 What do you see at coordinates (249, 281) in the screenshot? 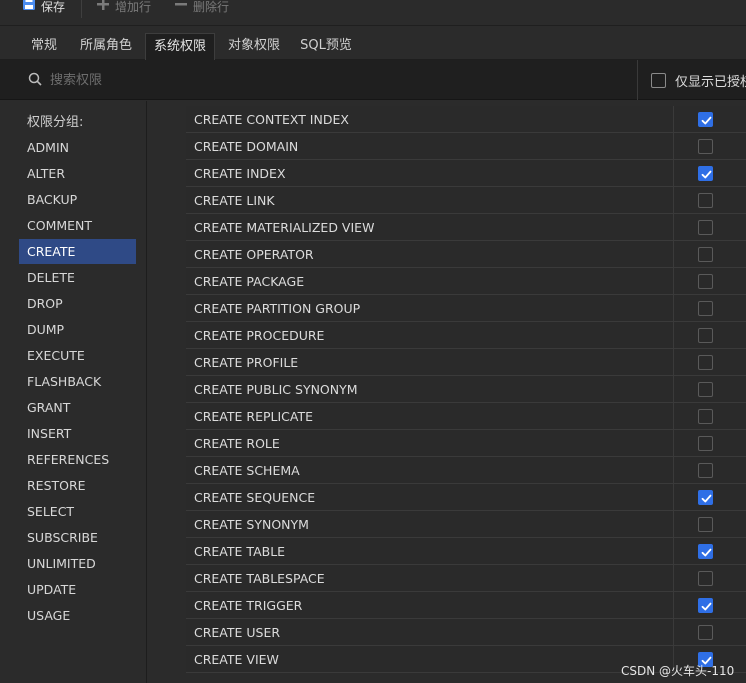
I see `privilege-name: CREATE PACKAGE` at bounding box center [249, 281].